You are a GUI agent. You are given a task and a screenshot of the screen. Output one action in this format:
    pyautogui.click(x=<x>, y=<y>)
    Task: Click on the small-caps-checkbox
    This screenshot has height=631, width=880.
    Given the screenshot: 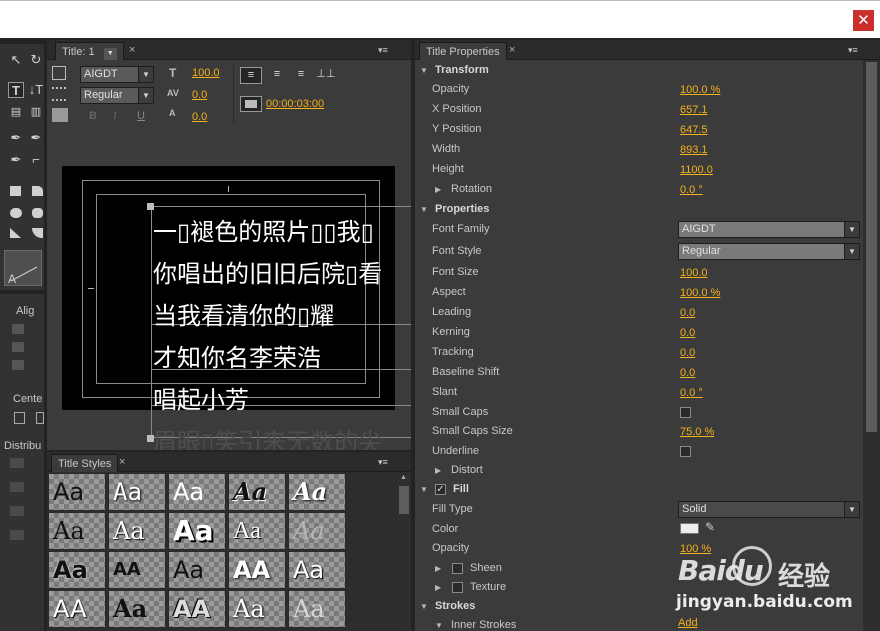 What is the action you would take?
    pyautogui.click(x=685, y=412)
    